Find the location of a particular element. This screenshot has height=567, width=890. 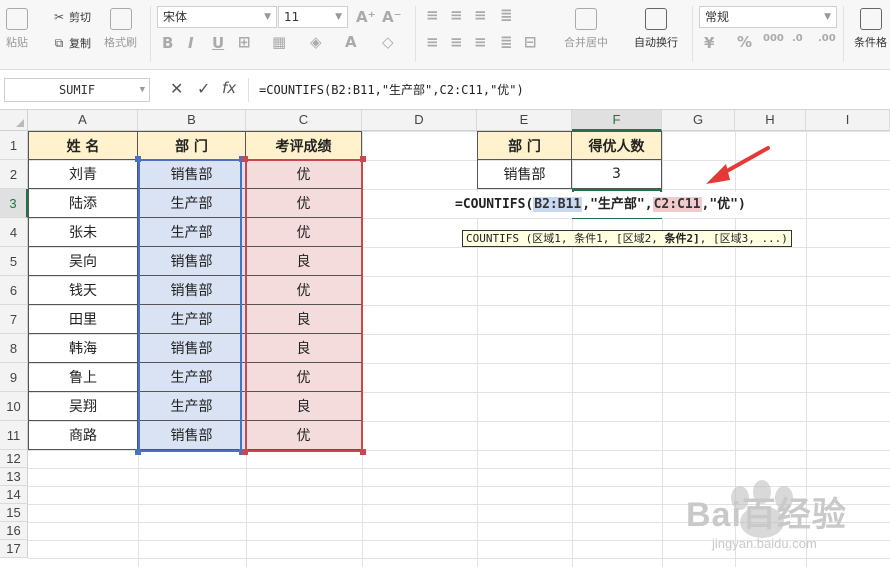

name-cell: 吴向 is located at coordinates (83, 261).